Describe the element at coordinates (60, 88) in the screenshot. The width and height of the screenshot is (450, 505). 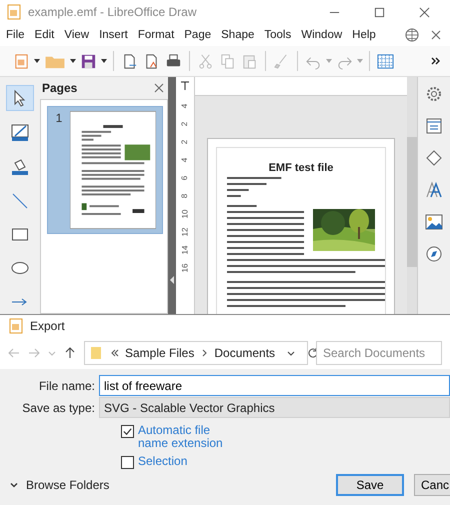
I see `panel-title: Pages` at that location.